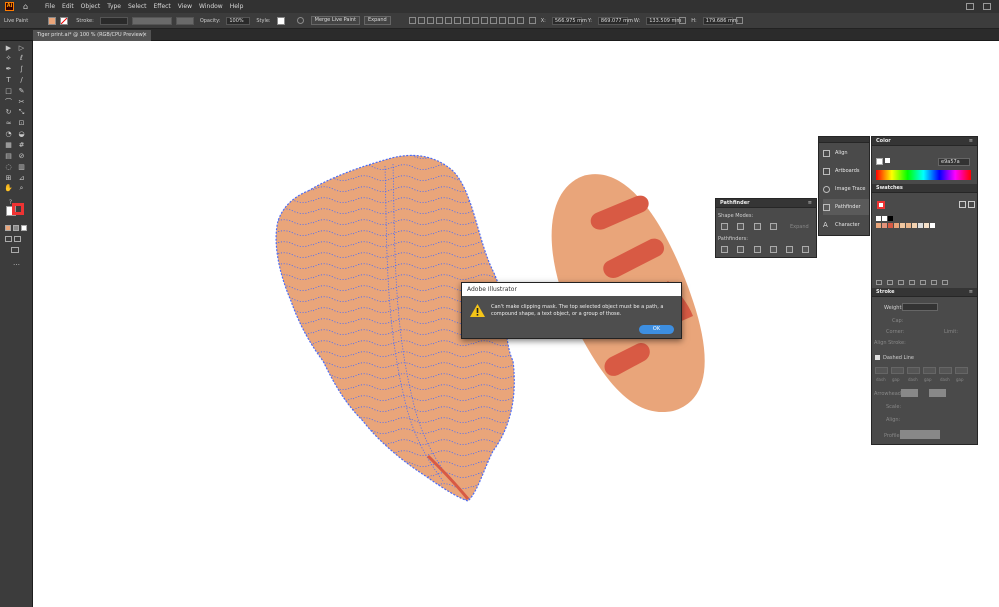 The image size is (999, 607). I want to click on shape-builder-tool-icon: ◔, so click(8, 134).